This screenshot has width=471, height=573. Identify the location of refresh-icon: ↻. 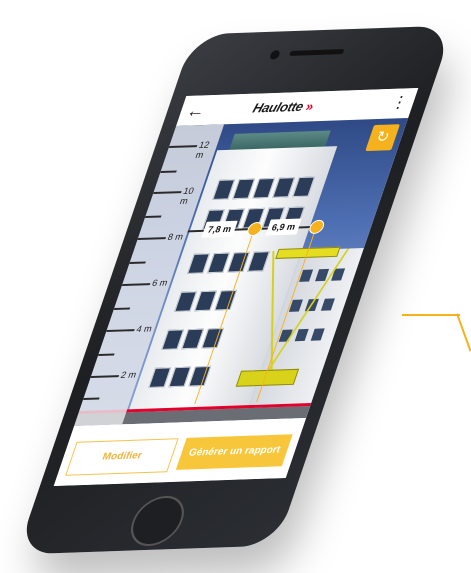
(383, 137).